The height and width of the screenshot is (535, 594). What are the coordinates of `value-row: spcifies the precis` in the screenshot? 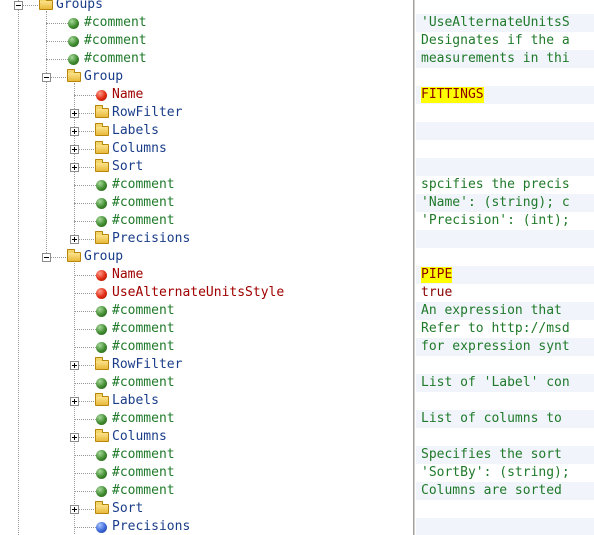 It's located at (505, 185).